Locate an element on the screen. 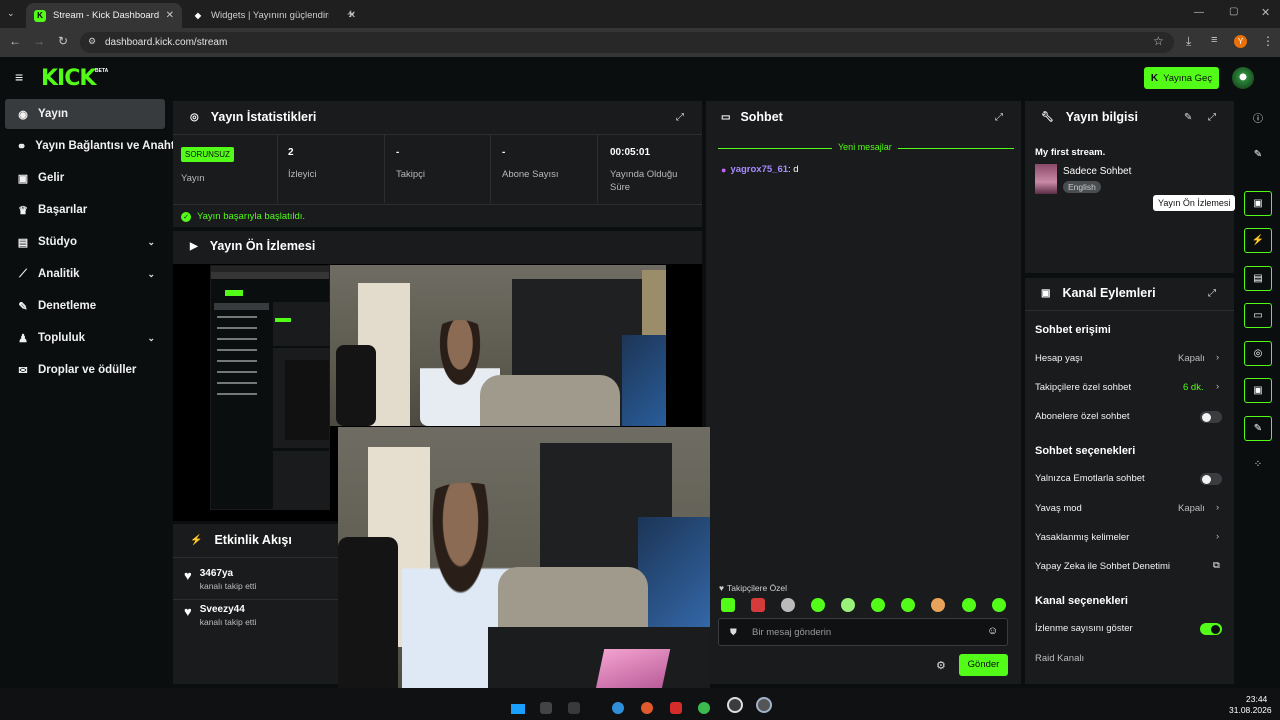  followers-label: Takipçi is located at coordinates (411, 174).